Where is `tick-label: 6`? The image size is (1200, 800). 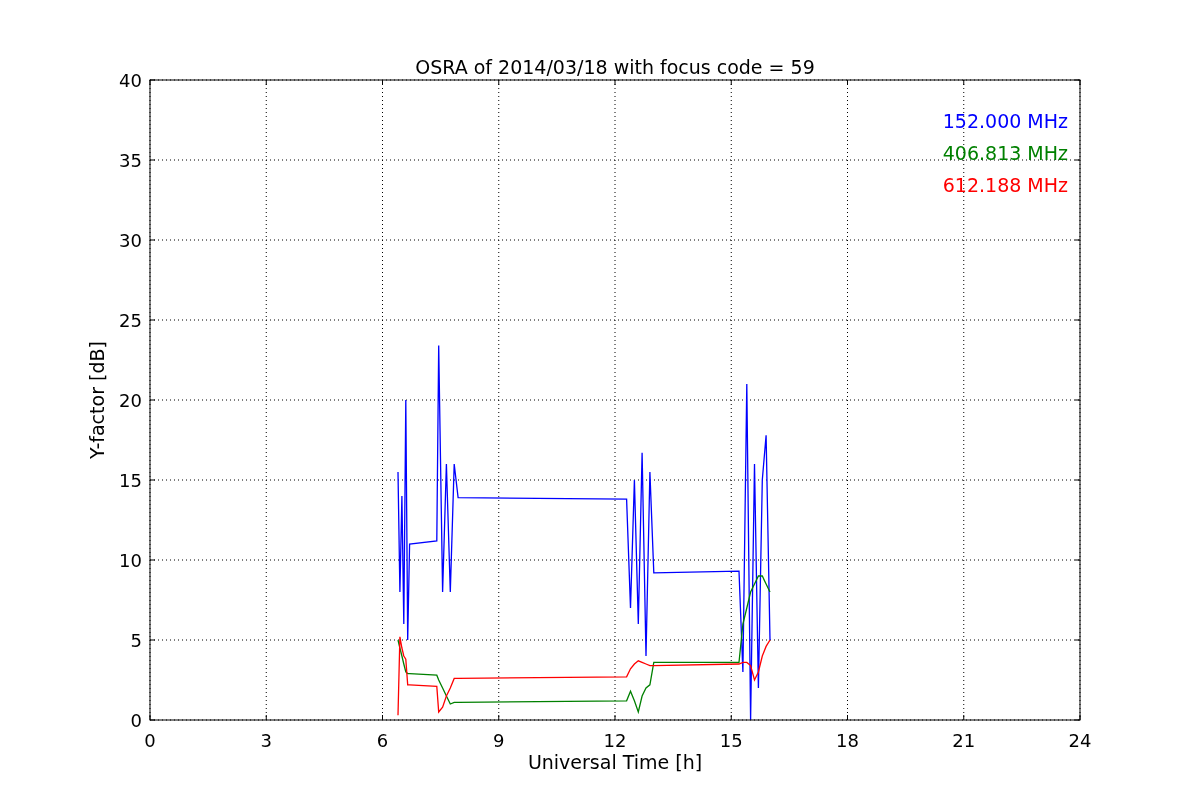 tick-label: 6 is located at coordinates (382, 740).